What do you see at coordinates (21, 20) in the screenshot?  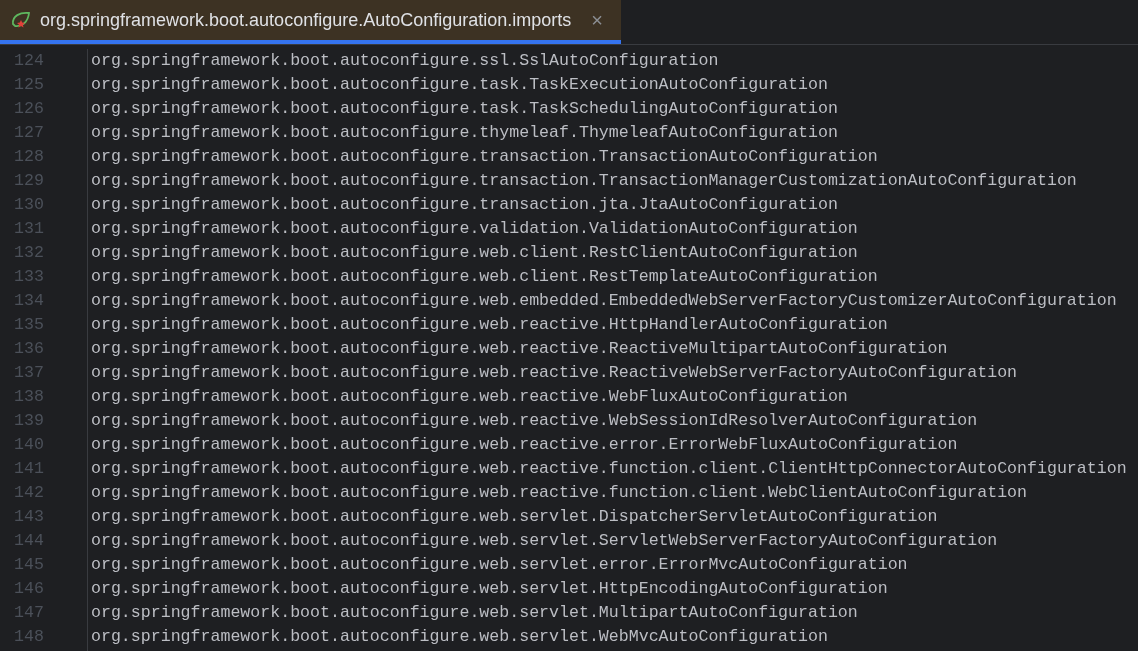 I see `leaf-icon` at bounding box center [21, 20].